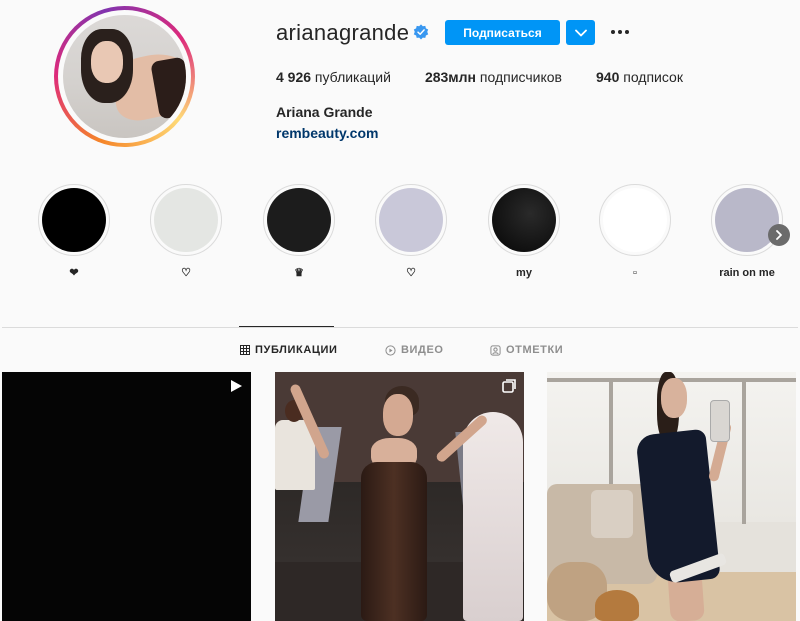 This screenshot has width=800, height=621. I want to click on profile-avatar-ring, so click(124, 76).